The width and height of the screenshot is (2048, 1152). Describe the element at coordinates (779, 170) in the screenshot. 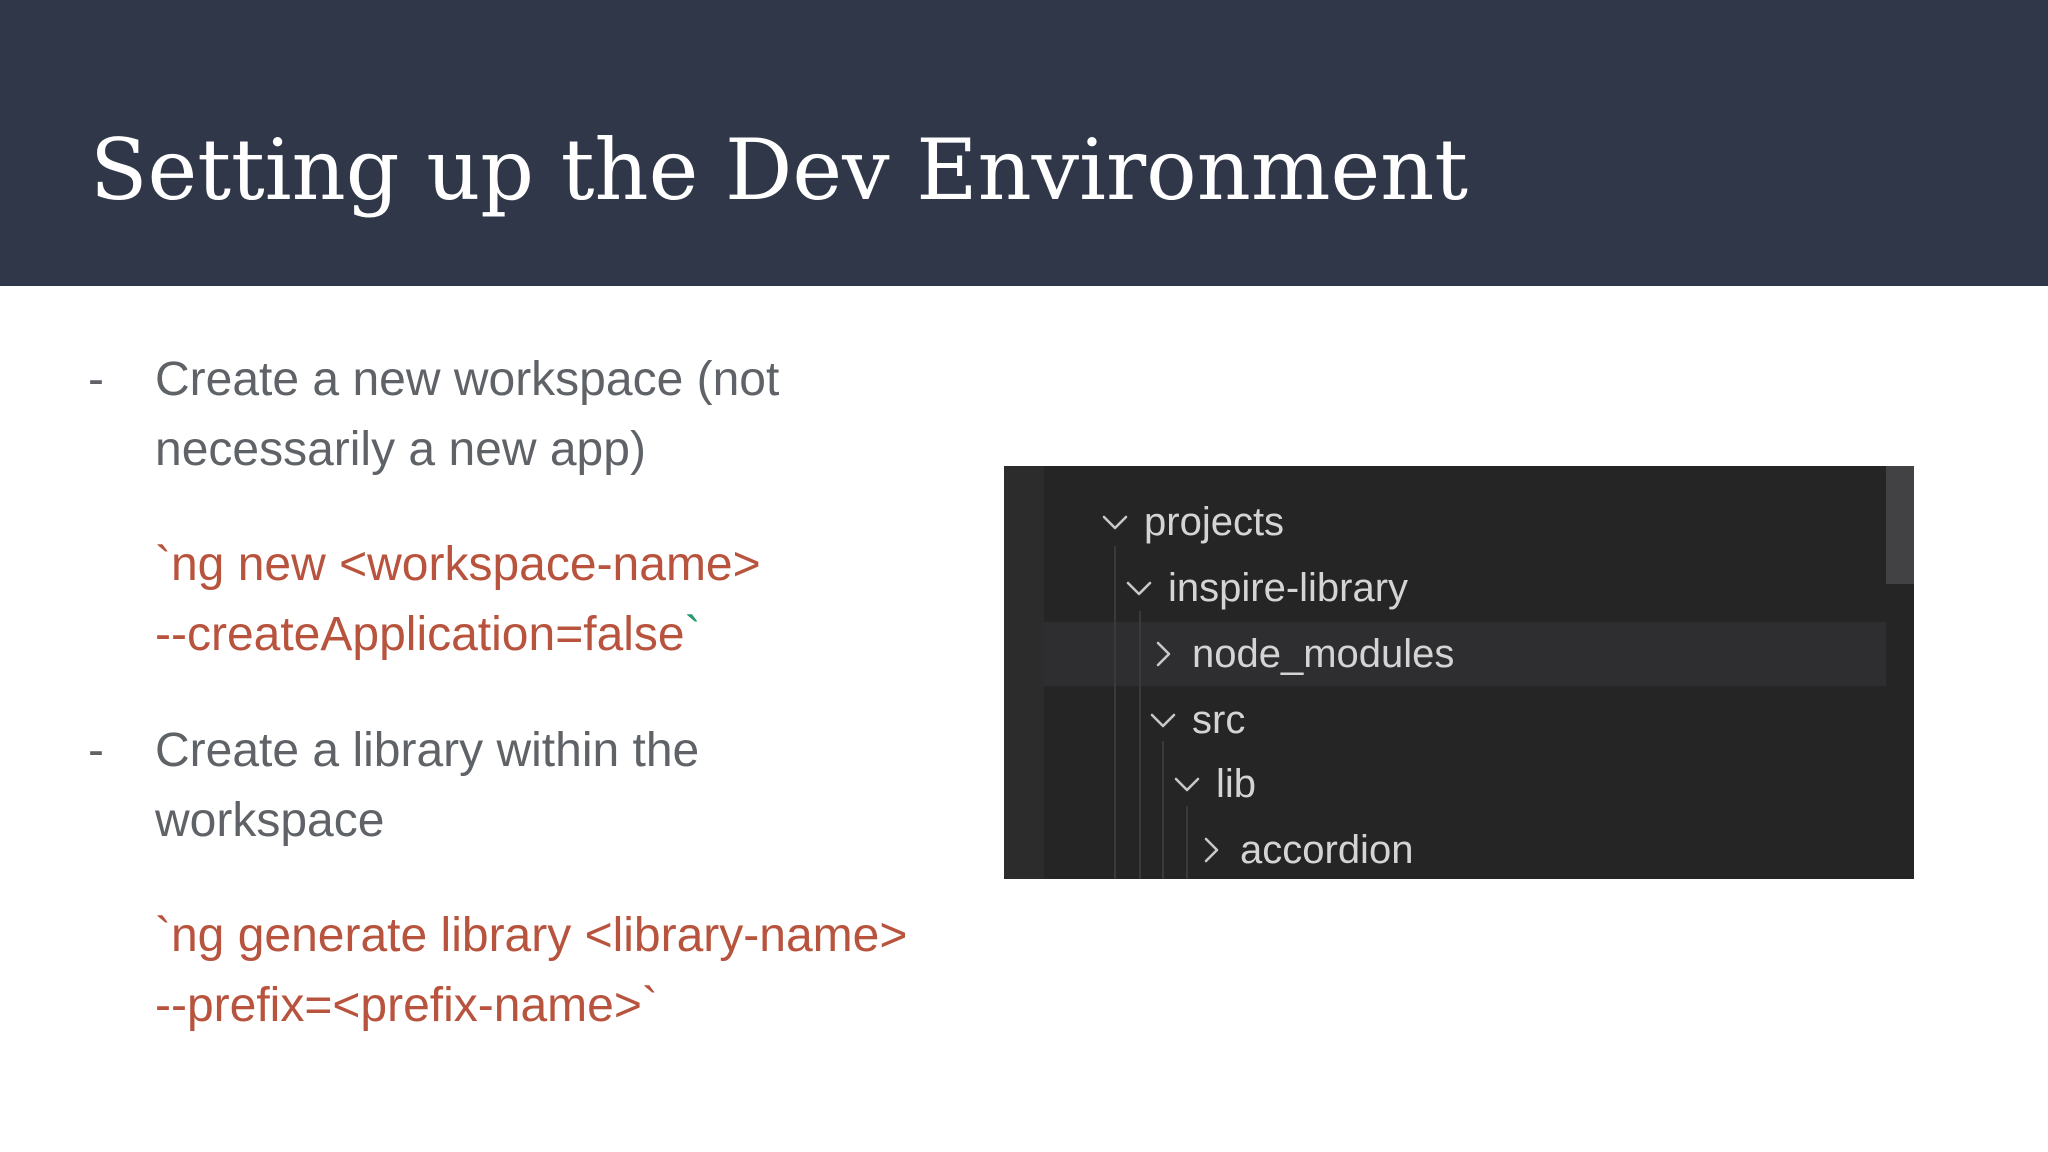

I see `slide-title: Setting up the Dev Environment` at that location.